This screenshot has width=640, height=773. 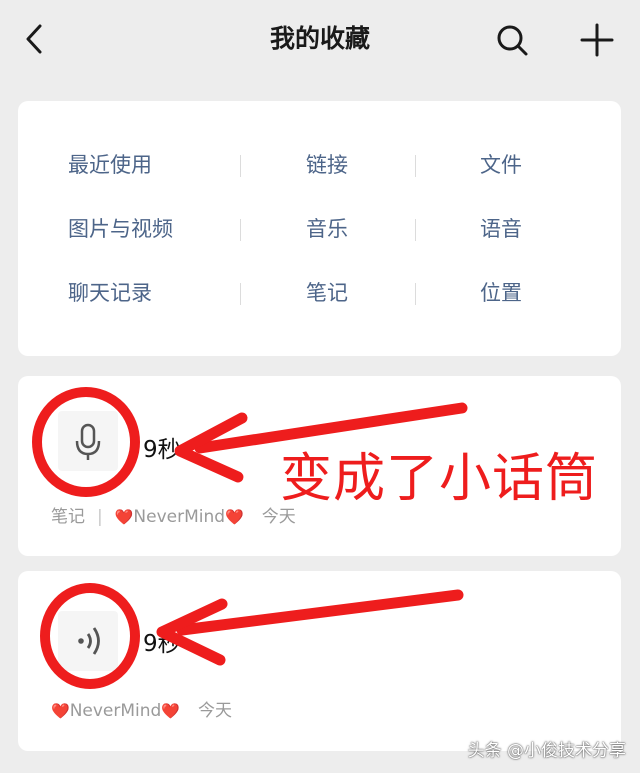 I want to click on voice-wave-icon, so click(x=89, y=641).